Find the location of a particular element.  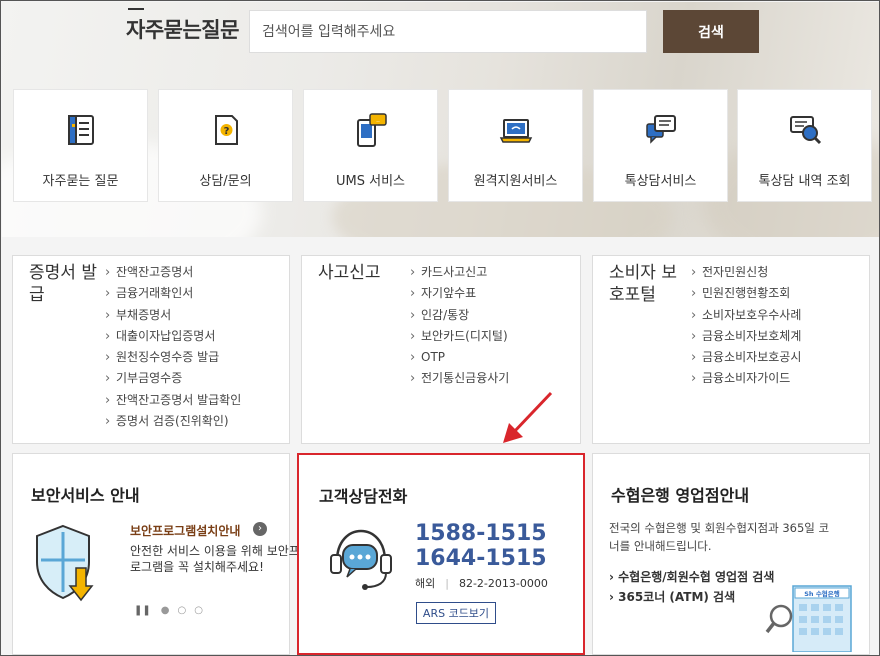

link-card-accident: 카드사고신고 is located at coordinates (459, 272).